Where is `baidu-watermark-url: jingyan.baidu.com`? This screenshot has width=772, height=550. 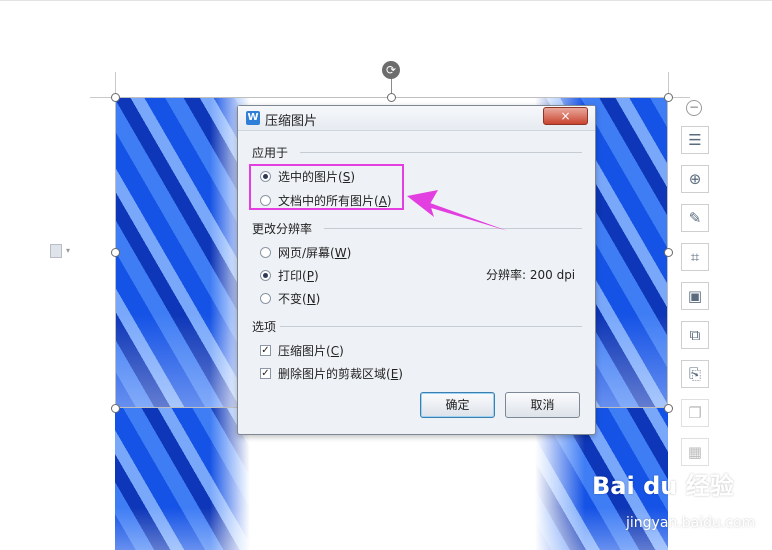 baidu-watermark-url: jingyan.baidu.com is located at coordinates (691, 523).